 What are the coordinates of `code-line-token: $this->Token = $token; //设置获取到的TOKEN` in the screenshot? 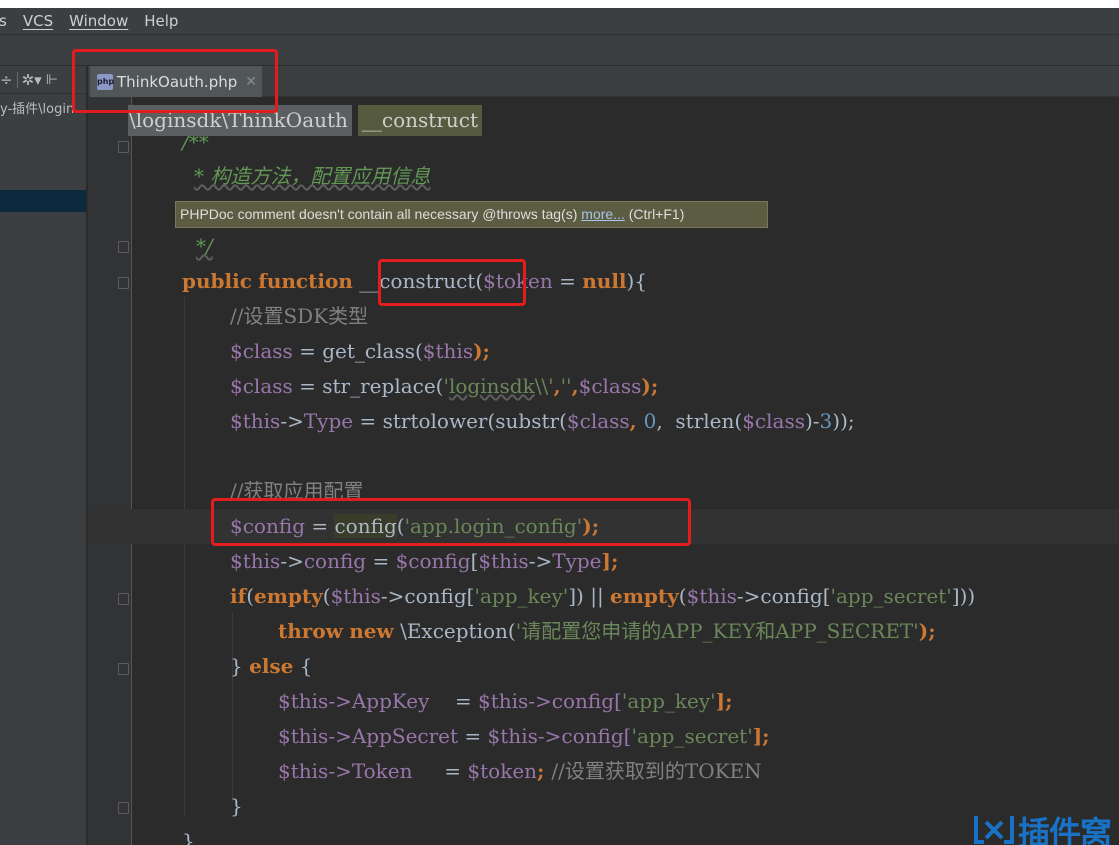 It's located at (603, 771).